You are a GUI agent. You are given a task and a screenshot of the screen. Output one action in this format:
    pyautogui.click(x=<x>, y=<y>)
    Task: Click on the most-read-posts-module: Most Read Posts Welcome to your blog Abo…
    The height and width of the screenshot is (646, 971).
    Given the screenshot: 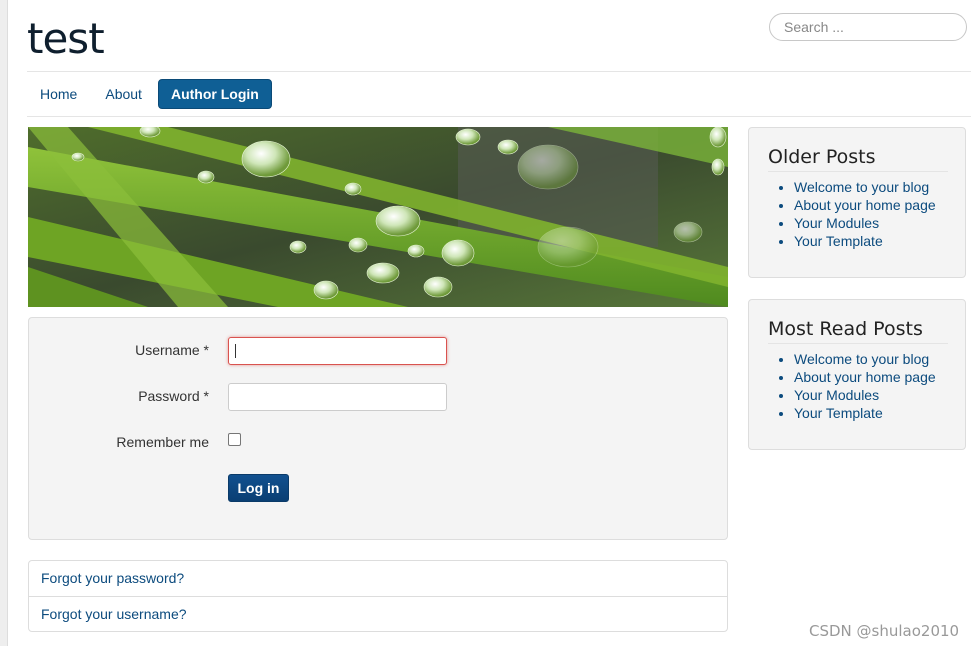 What is the action you would take?
    pyautogui.click(x=857, y=374)
    